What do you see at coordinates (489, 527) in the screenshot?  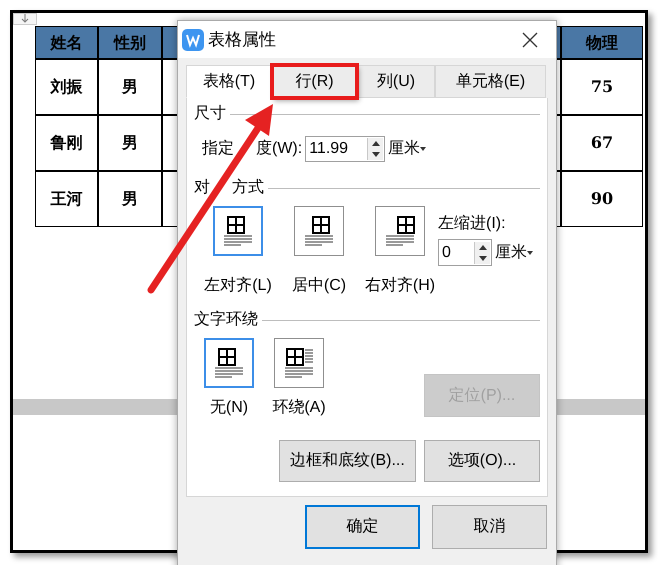 I see `dialog-button: 取消` at bounding box center [489, 527].